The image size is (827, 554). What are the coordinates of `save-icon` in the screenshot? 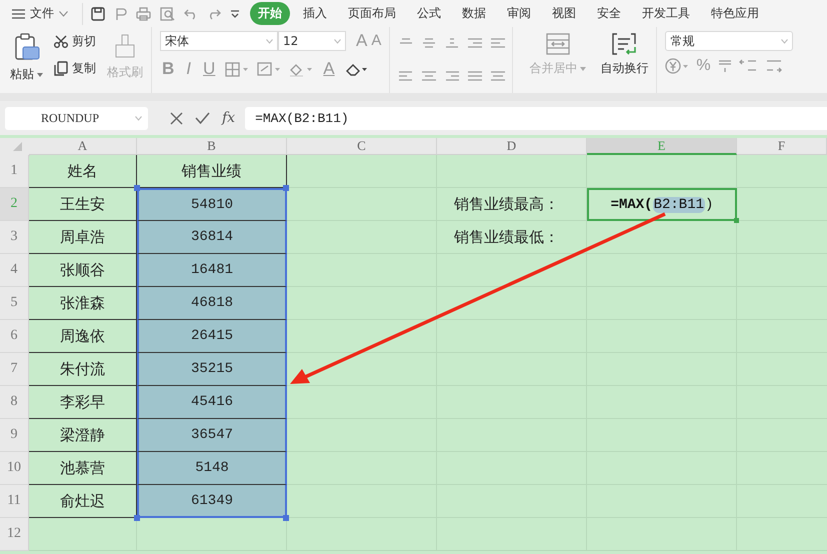 It's located at (98, 13).